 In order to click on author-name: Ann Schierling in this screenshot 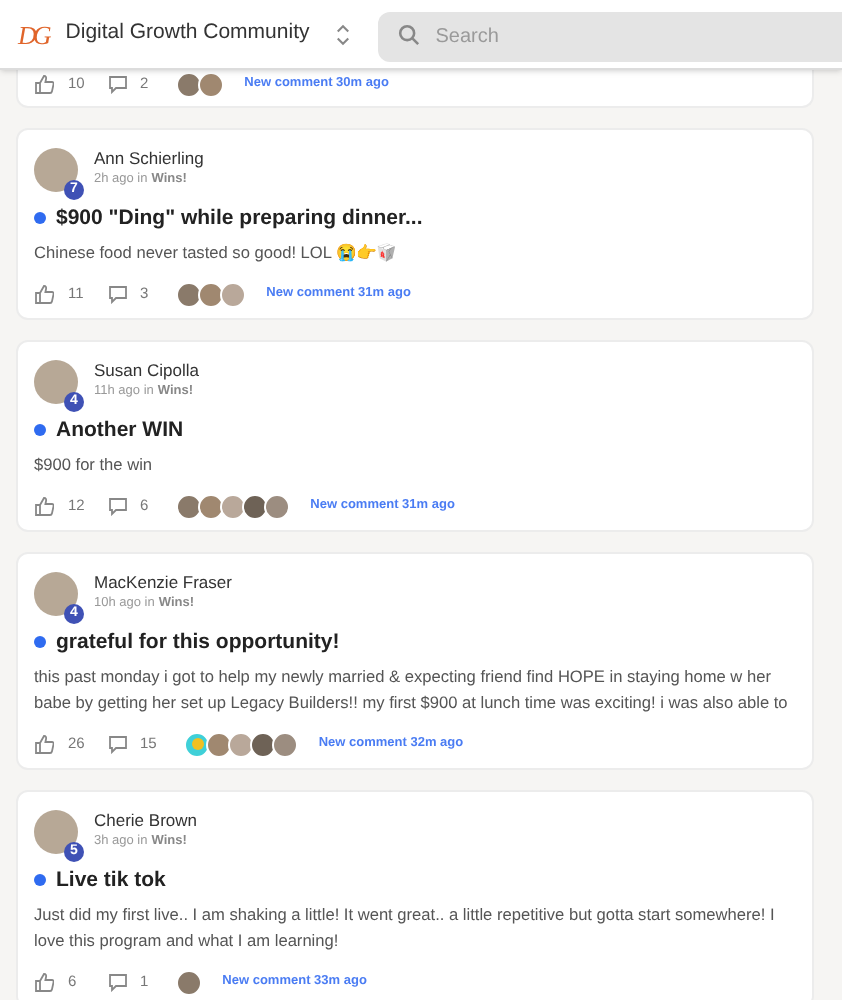, I will do `click(149, 158)`.